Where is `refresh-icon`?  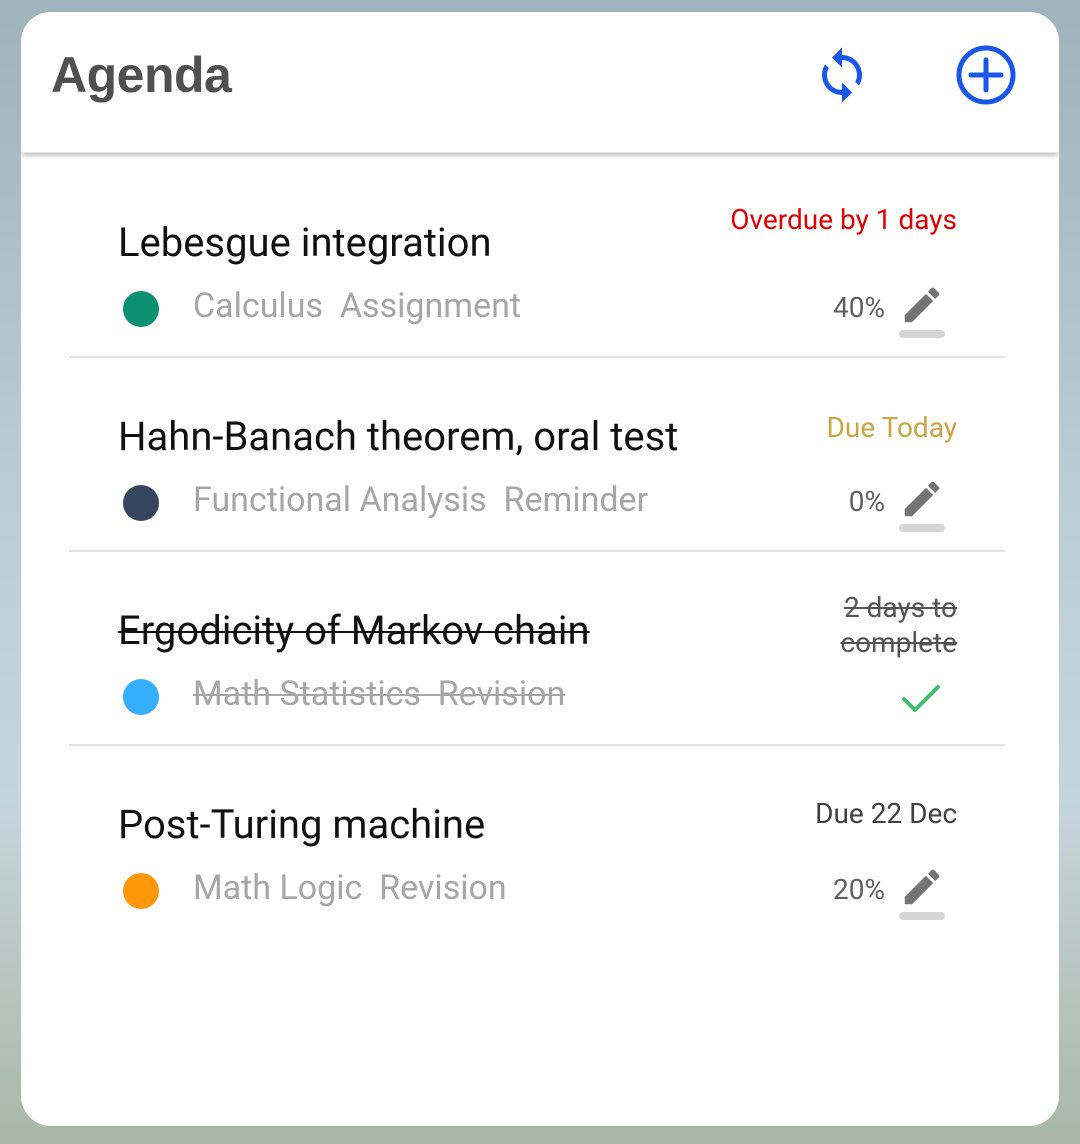
refresh-icon is located at coordinates (842, 75).